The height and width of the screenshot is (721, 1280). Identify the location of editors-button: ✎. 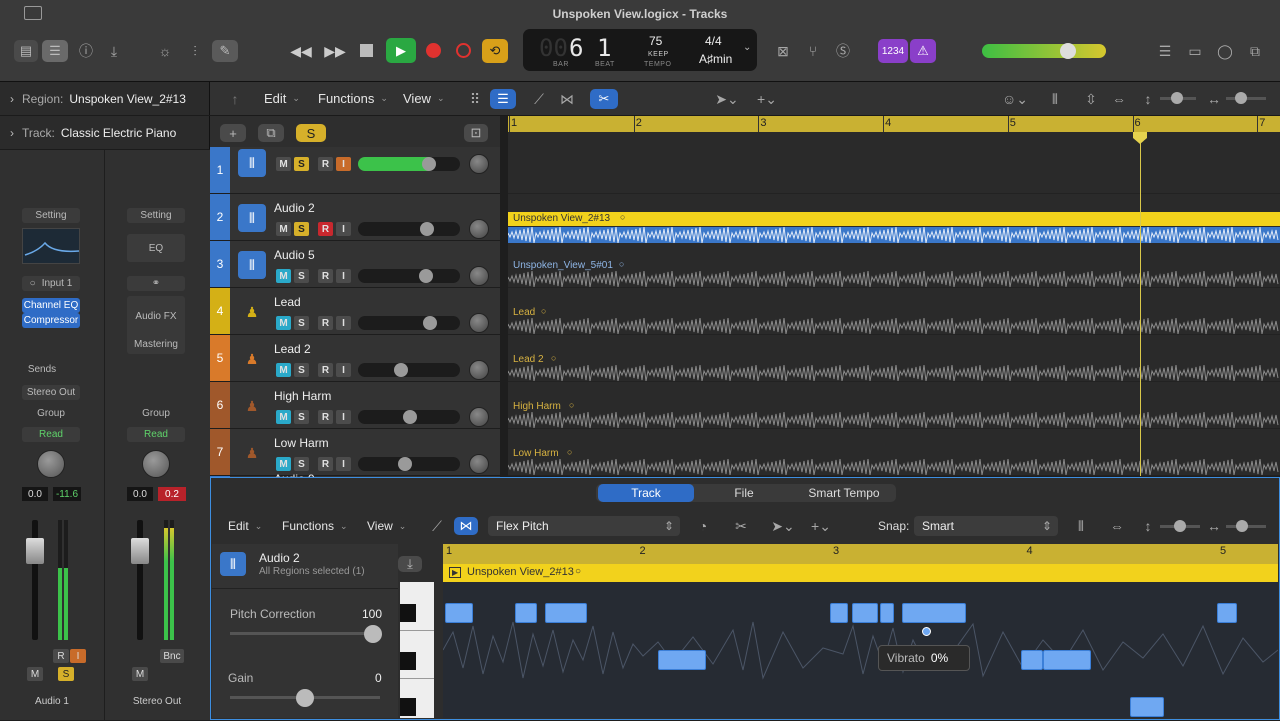
(225, 51).